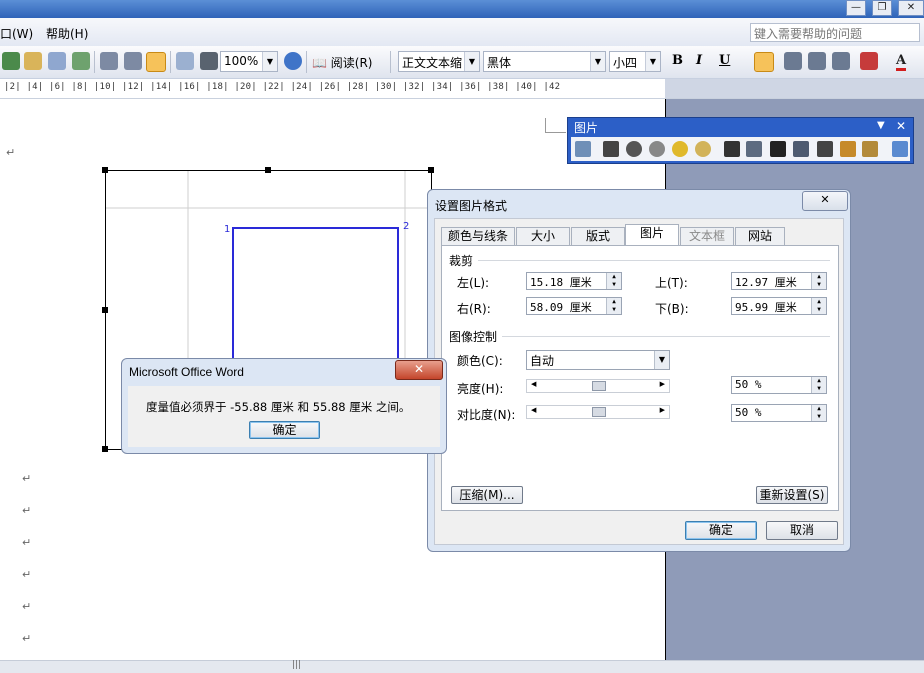  What do you see at coordinates (793, 61) in the screenshot?
I see `numbering-icon` at bounding box center [793, 61].